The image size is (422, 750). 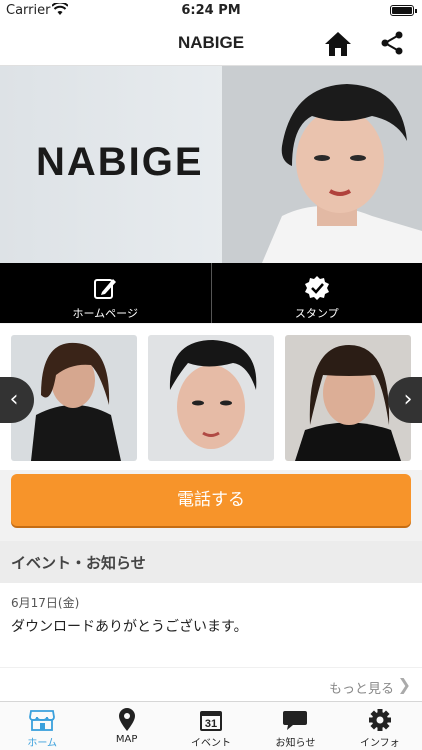 I want to click on stamp-button: スタンプ, so click(x=316, y=293).